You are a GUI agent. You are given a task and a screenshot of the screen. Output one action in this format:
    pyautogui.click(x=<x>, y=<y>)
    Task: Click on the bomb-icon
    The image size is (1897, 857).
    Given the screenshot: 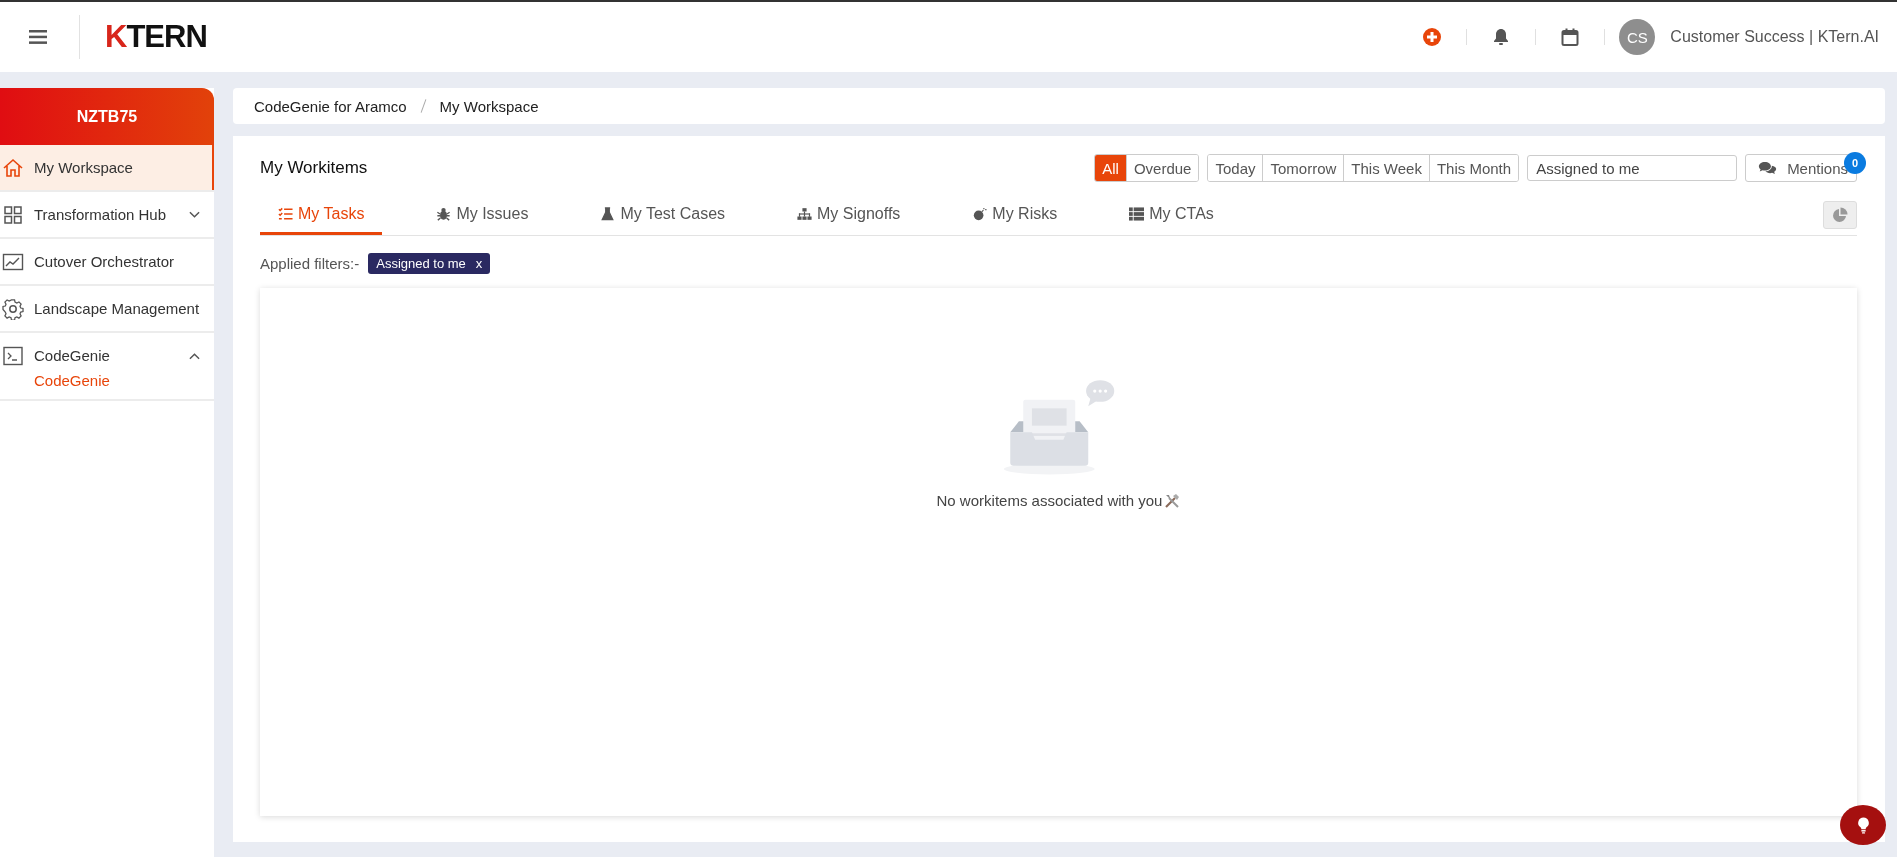 What is the action you would take?
    pyautogui.click(x=980, y=213)
    